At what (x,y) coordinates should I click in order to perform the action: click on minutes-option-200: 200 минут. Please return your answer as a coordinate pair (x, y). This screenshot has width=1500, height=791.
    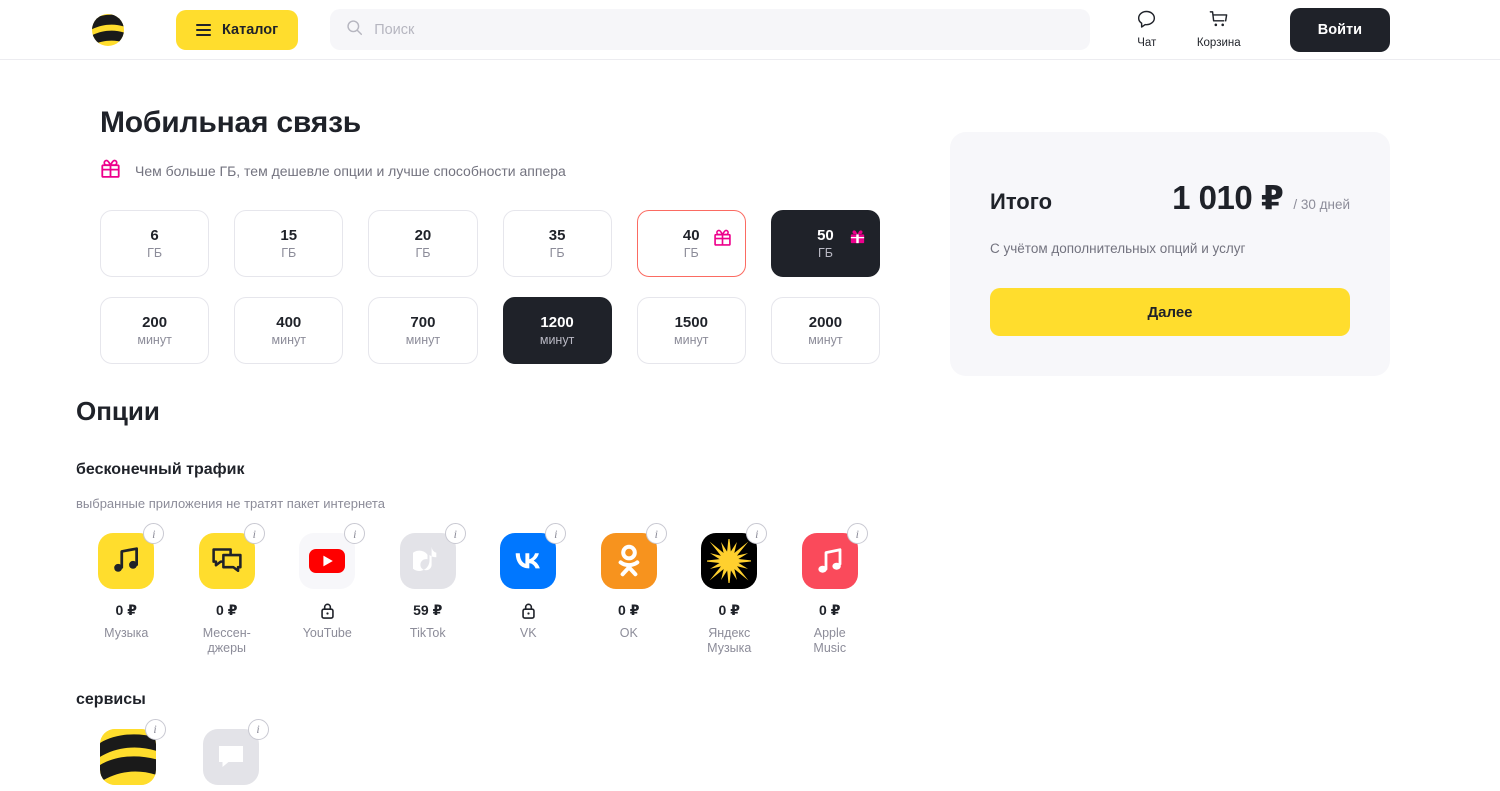
    Looking at the image, I should click on (155, 330).